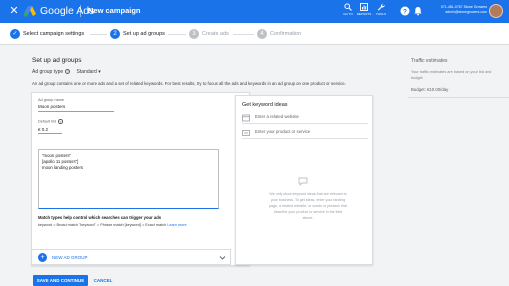  What do you see at coordinates (466, 11) in the screenshot?
I see `account-email: admin@stonegrowers.com` at bounding box center [466, 11].